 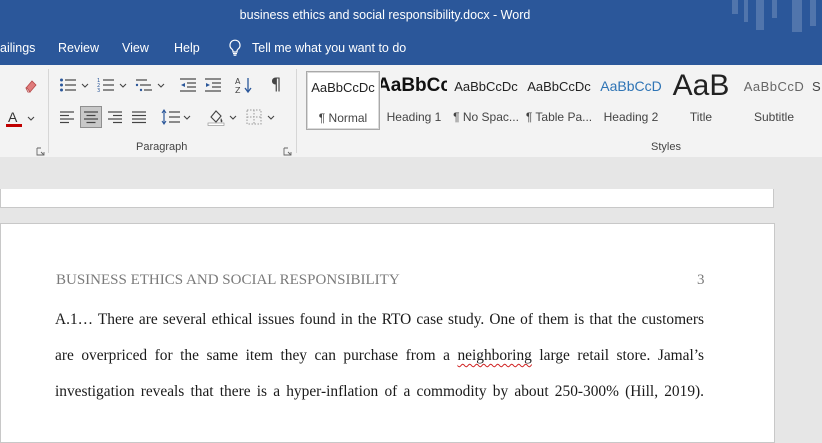 I want to click on tell-me-text: Tell me what you want to do, so click(x=329, y=47).